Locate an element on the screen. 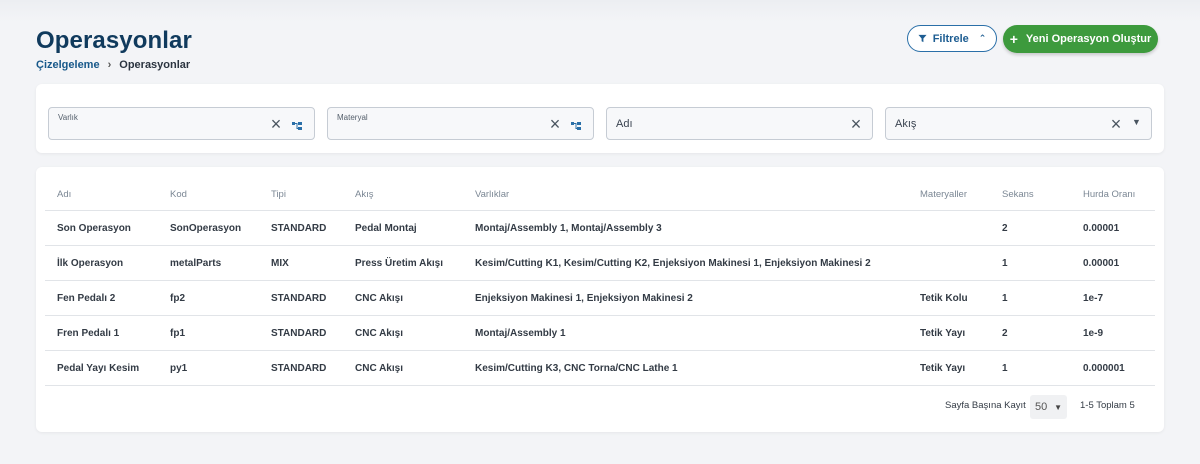 This screenshot has width=1200, height=464. column-header: Materyaller is located at coordinates (943, 194).